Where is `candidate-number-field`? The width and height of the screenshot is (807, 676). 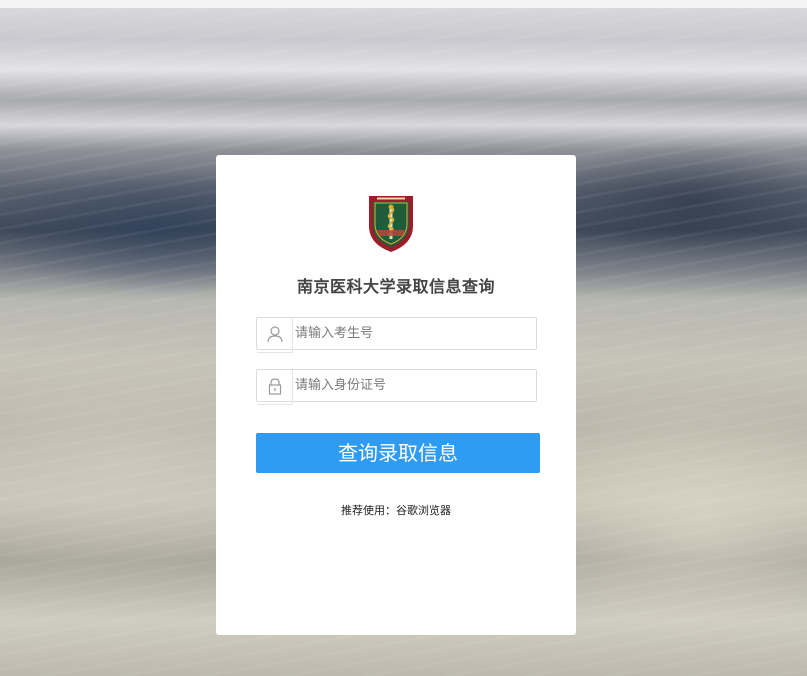 candidate-number-field is located at coordinates (396, 335).